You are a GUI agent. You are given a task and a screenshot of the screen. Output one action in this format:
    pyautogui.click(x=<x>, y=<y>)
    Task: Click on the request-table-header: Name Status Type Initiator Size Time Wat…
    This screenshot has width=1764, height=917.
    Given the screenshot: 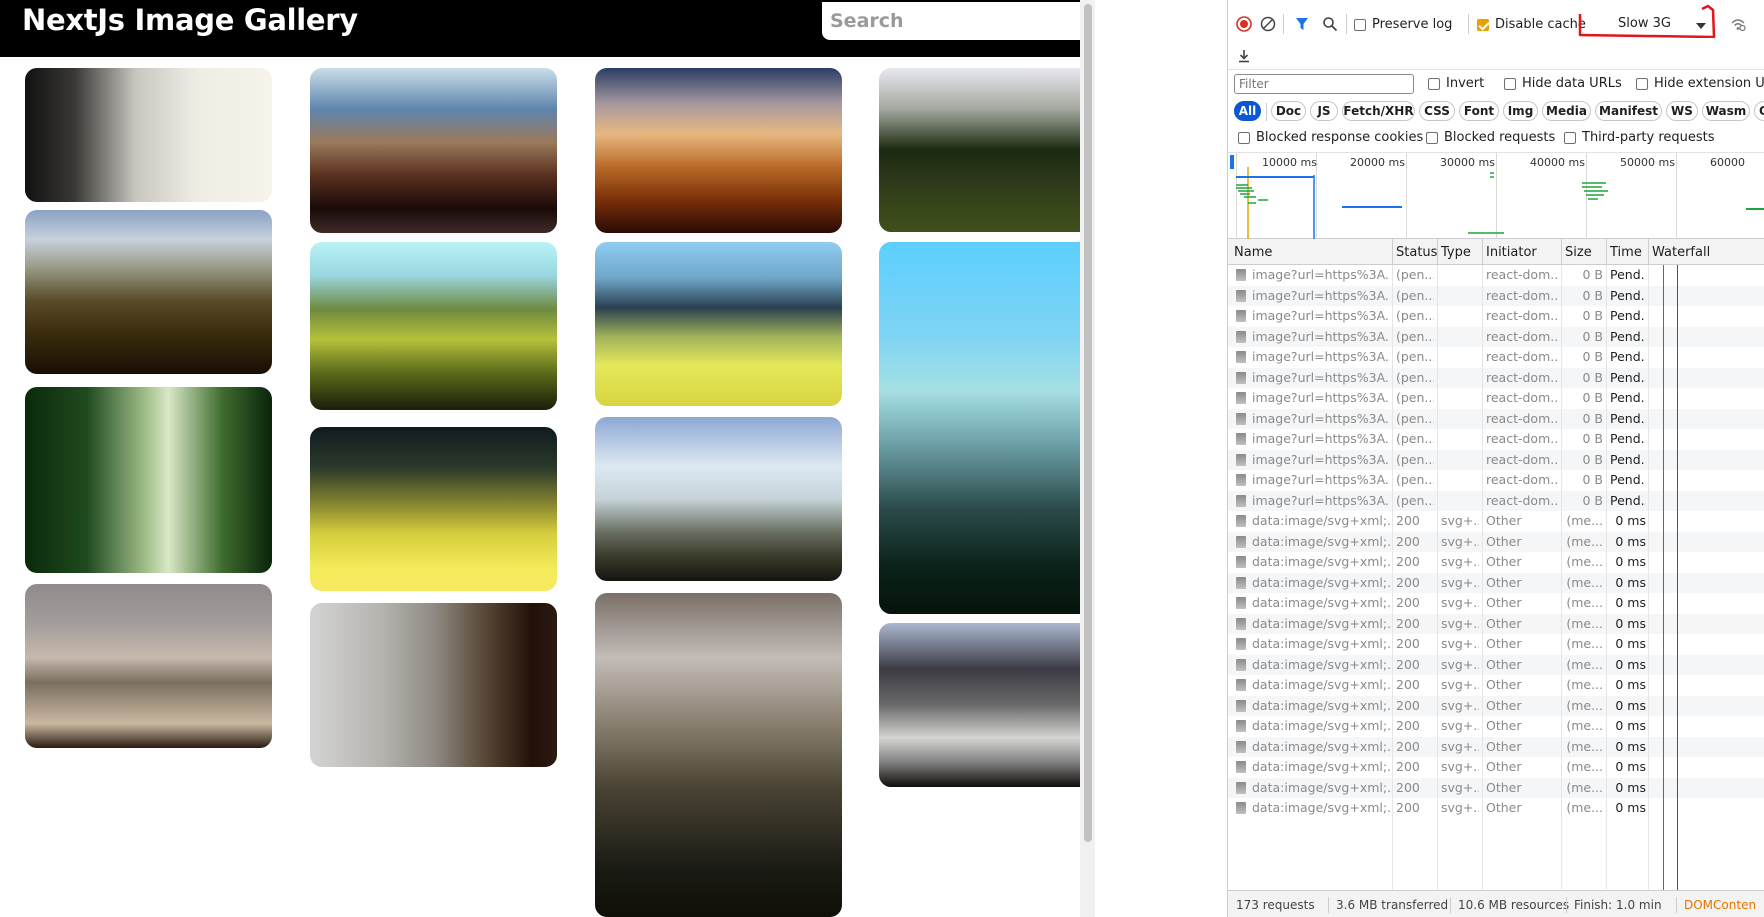 What is the action you would take?
    pyautogui.click(x=1496, y=252)
    